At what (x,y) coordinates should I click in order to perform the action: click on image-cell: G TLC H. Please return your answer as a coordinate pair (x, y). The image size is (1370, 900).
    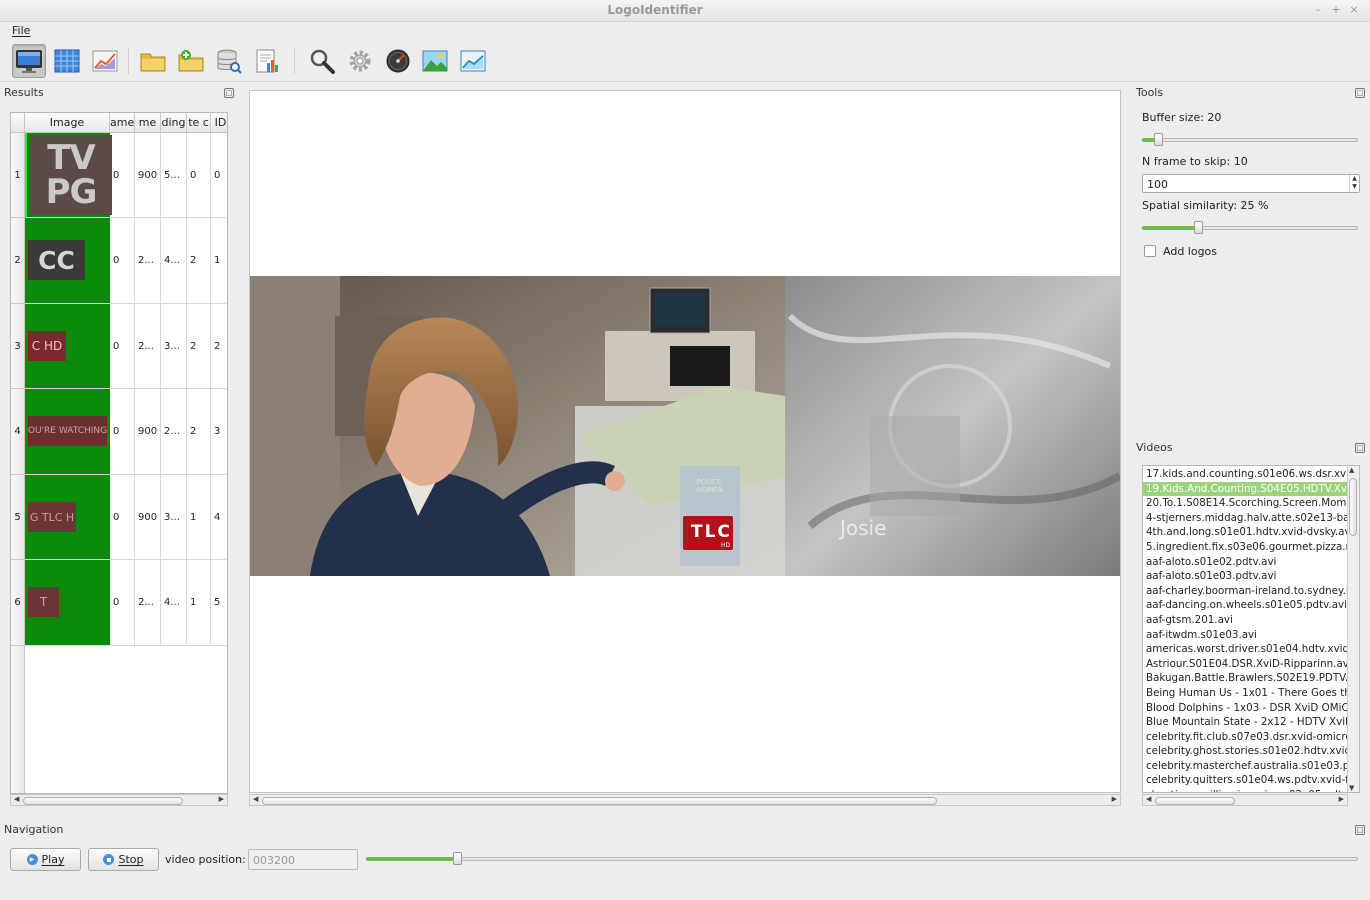
    Looking at the image, I should click on (67, 517).